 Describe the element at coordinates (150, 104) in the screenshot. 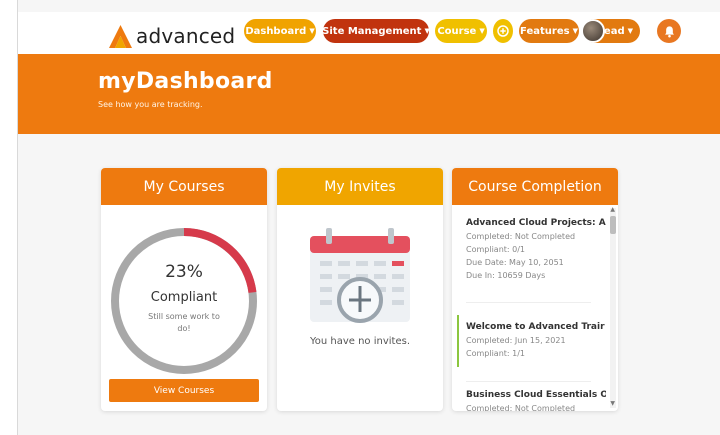

I see `page-subtitle: See how you are tracking.` at that location.